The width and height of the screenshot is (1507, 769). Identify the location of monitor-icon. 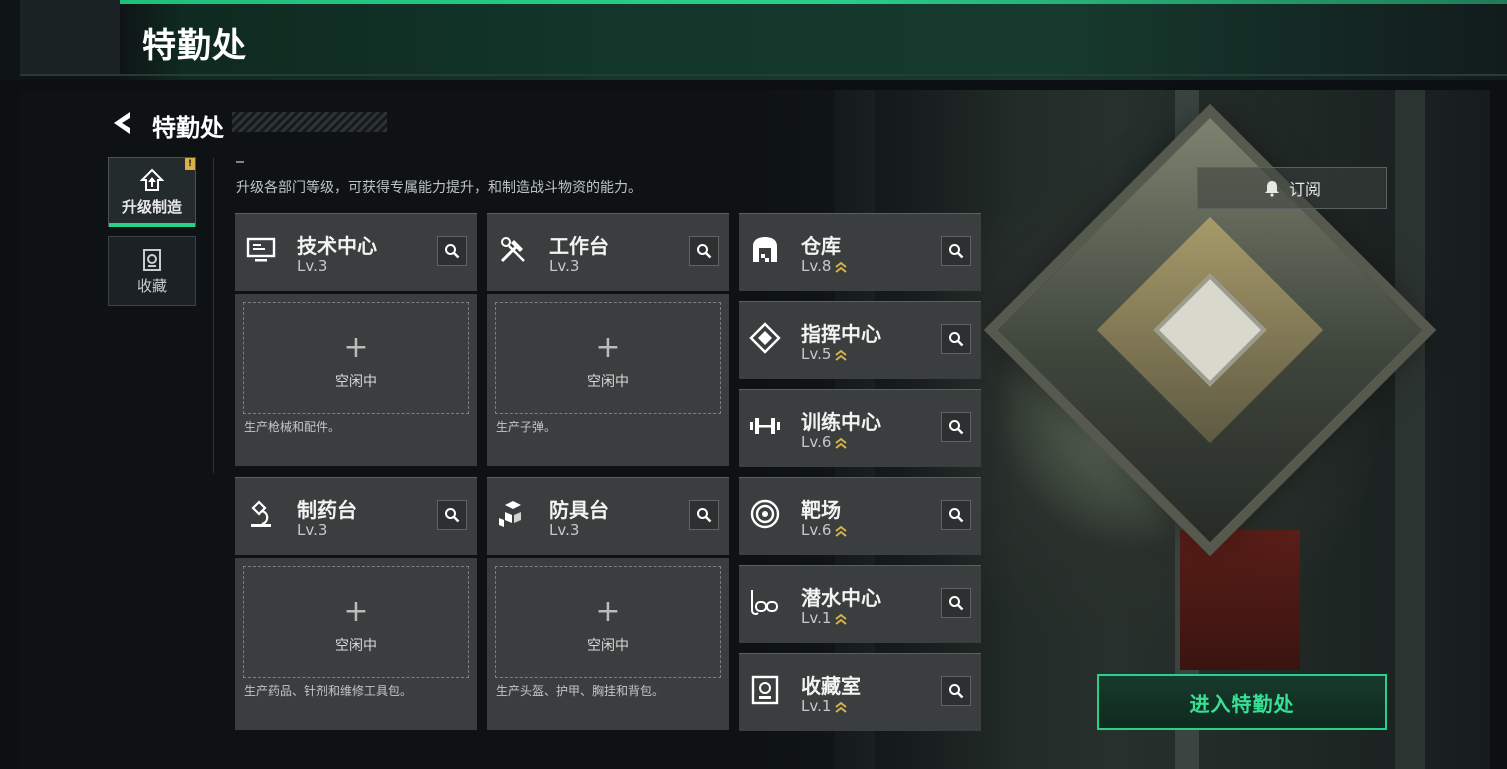
(261, 249).